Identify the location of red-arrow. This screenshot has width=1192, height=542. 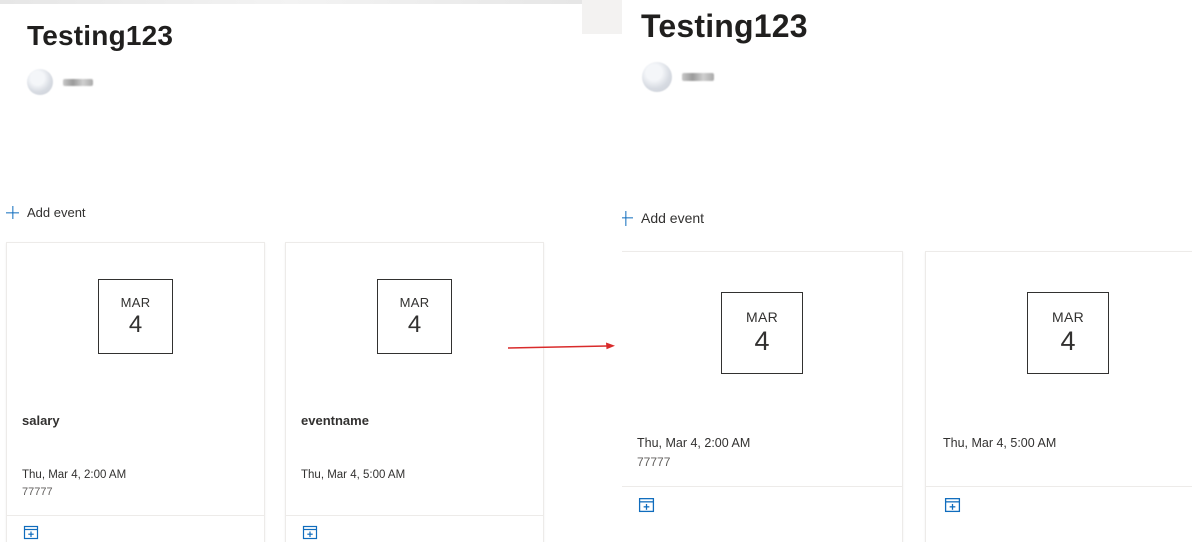
(561, 346).